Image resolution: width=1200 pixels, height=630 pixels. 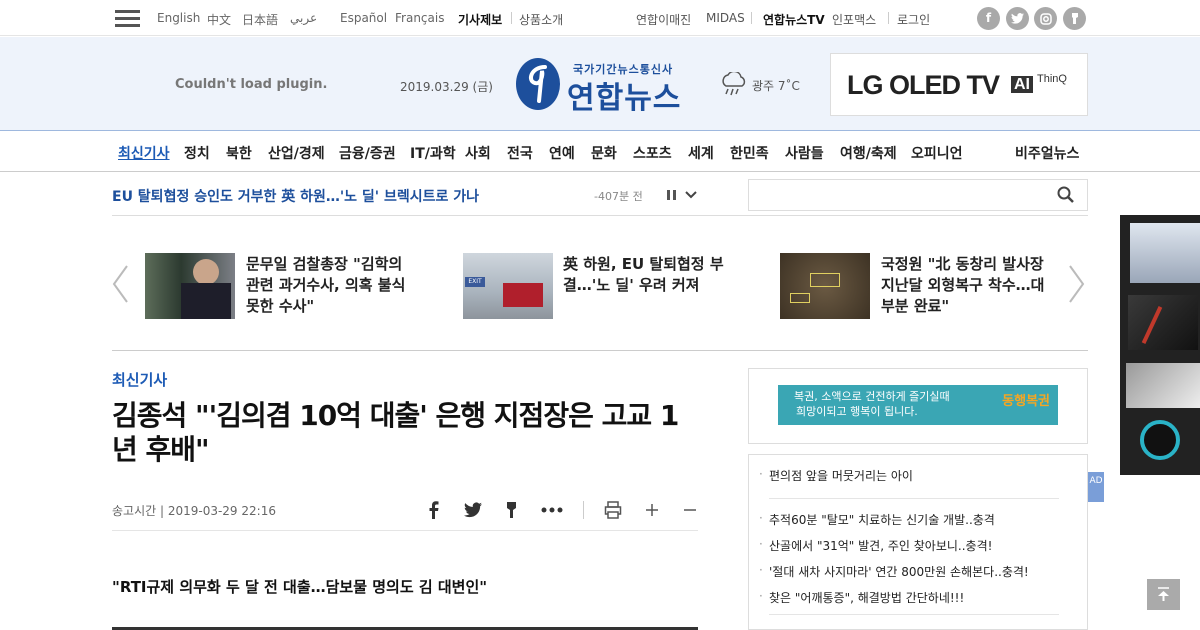 I want to click on link-imagine: 연합이매진, so click(x=663, y=19).